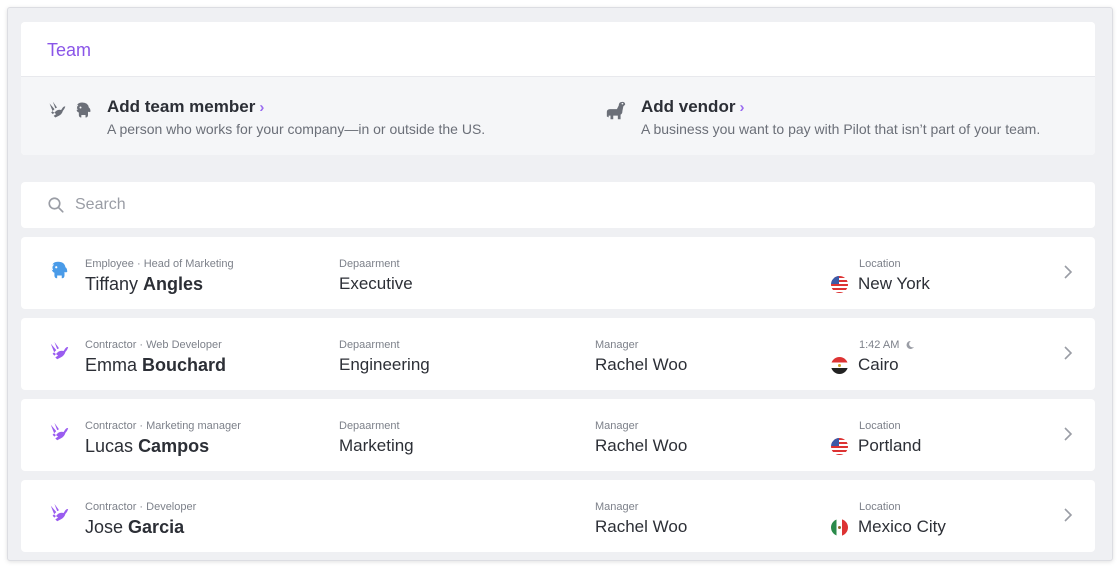 This screenshot has height=568, width=1120. Describe the element at coordinates (141, 507) in the screenshot. I see `member-role: Contractor · Developer` at that location.